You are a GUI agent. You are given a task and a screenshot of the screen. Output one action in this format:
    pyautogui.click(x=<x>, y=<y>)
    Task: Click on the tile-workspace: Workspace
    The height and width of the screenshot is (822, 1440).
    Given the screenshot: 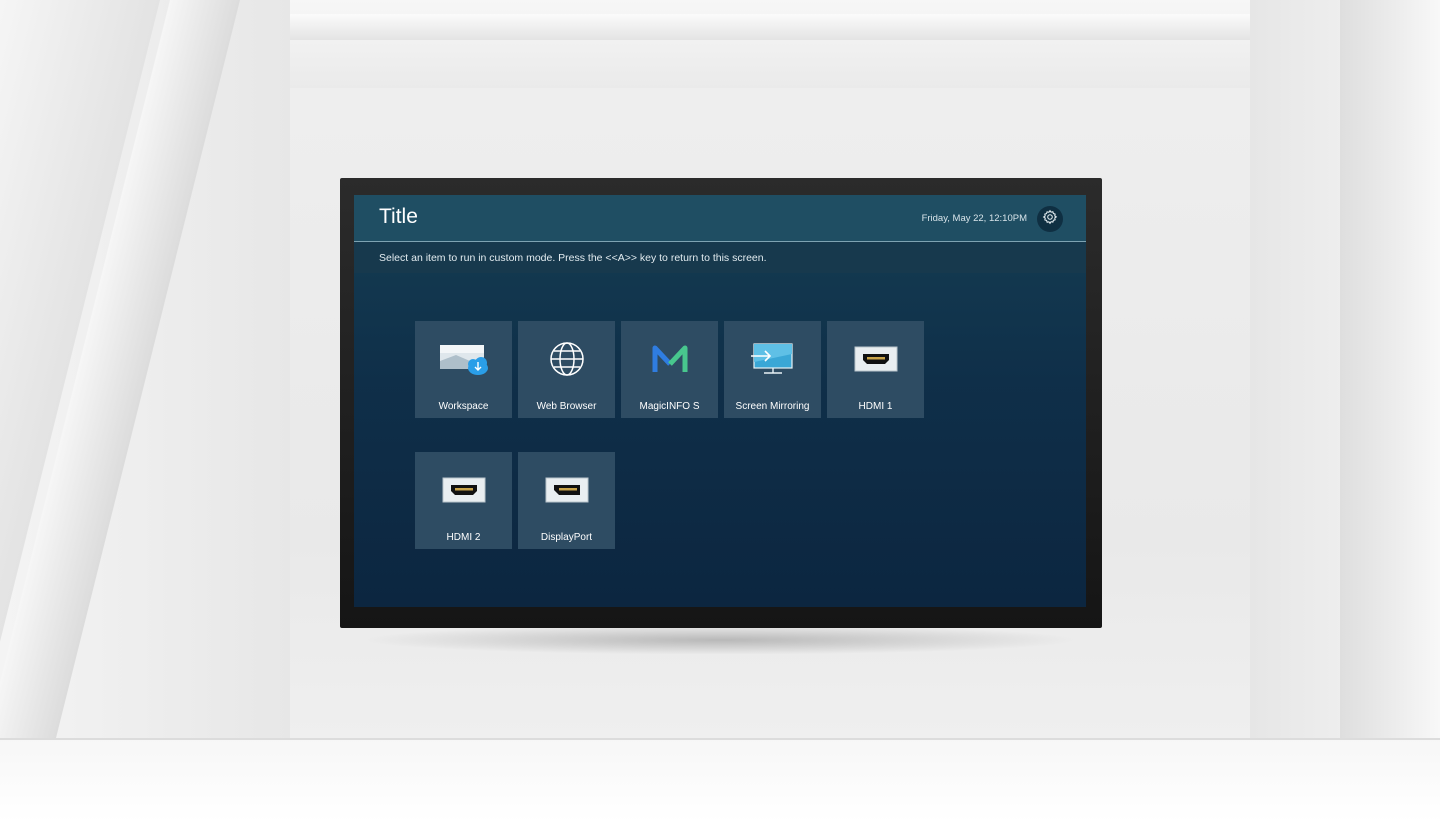 What is the action you would take?
    pyautogui.click(x=463, y=369)
    